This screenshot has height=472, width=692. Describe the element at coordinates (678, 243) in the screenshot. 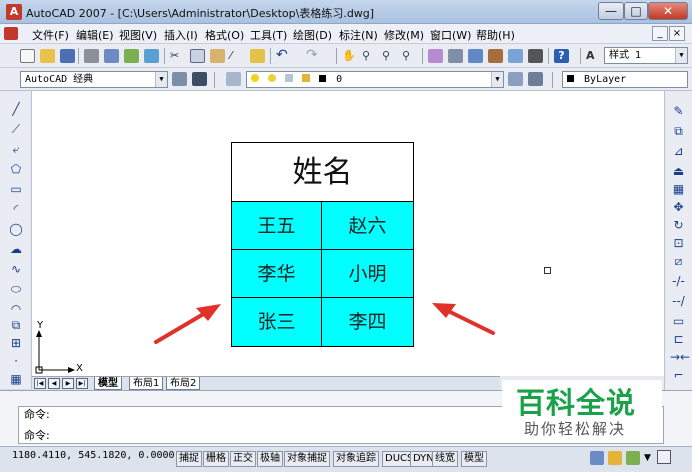

I see `scale-icon: ⊡` at that location.